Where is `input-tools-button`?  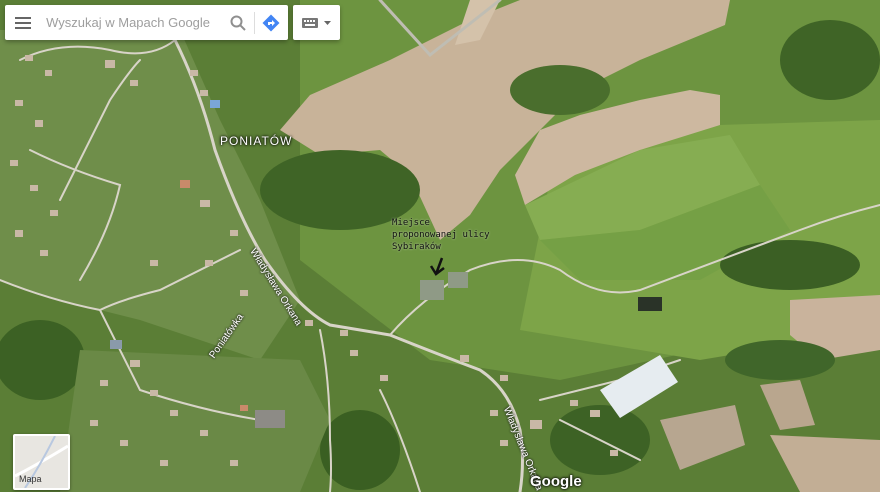
input-tools-button is located at coordinates (316, 22).